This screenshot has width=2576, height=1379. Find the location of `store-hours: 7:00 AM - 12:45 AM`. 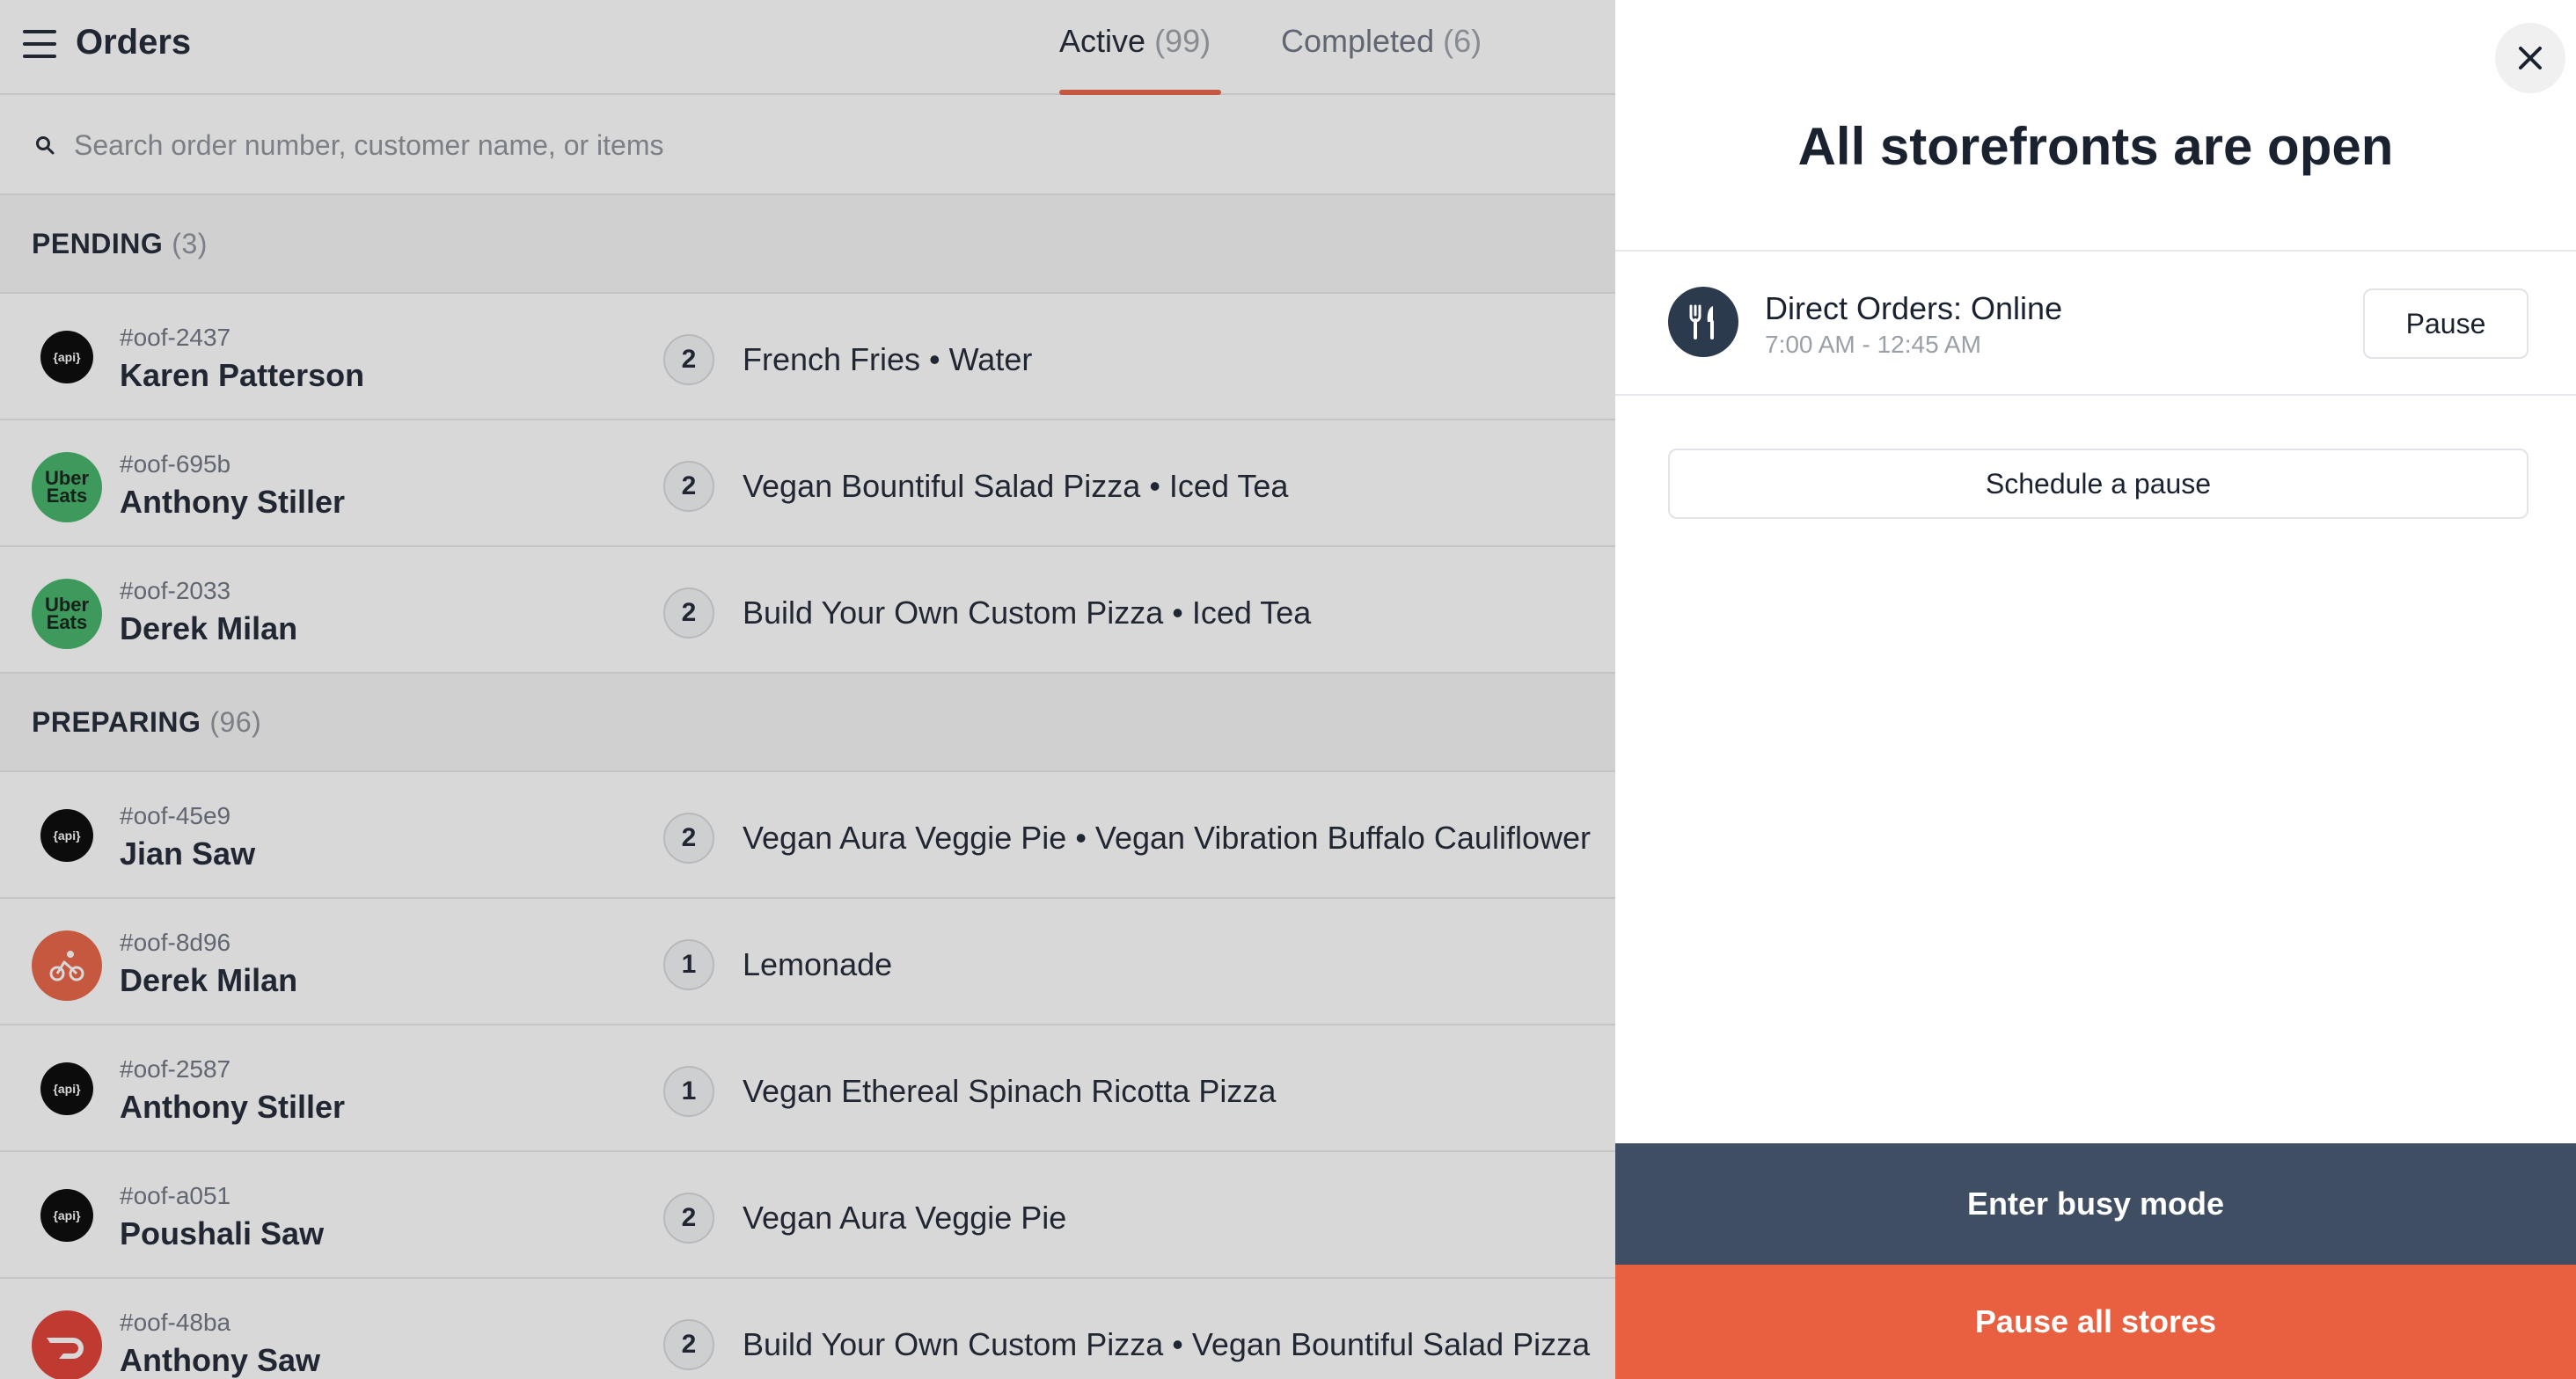

store-hours: 7:00 AM - 12:45 AM is located at coordinates (1873, 344).